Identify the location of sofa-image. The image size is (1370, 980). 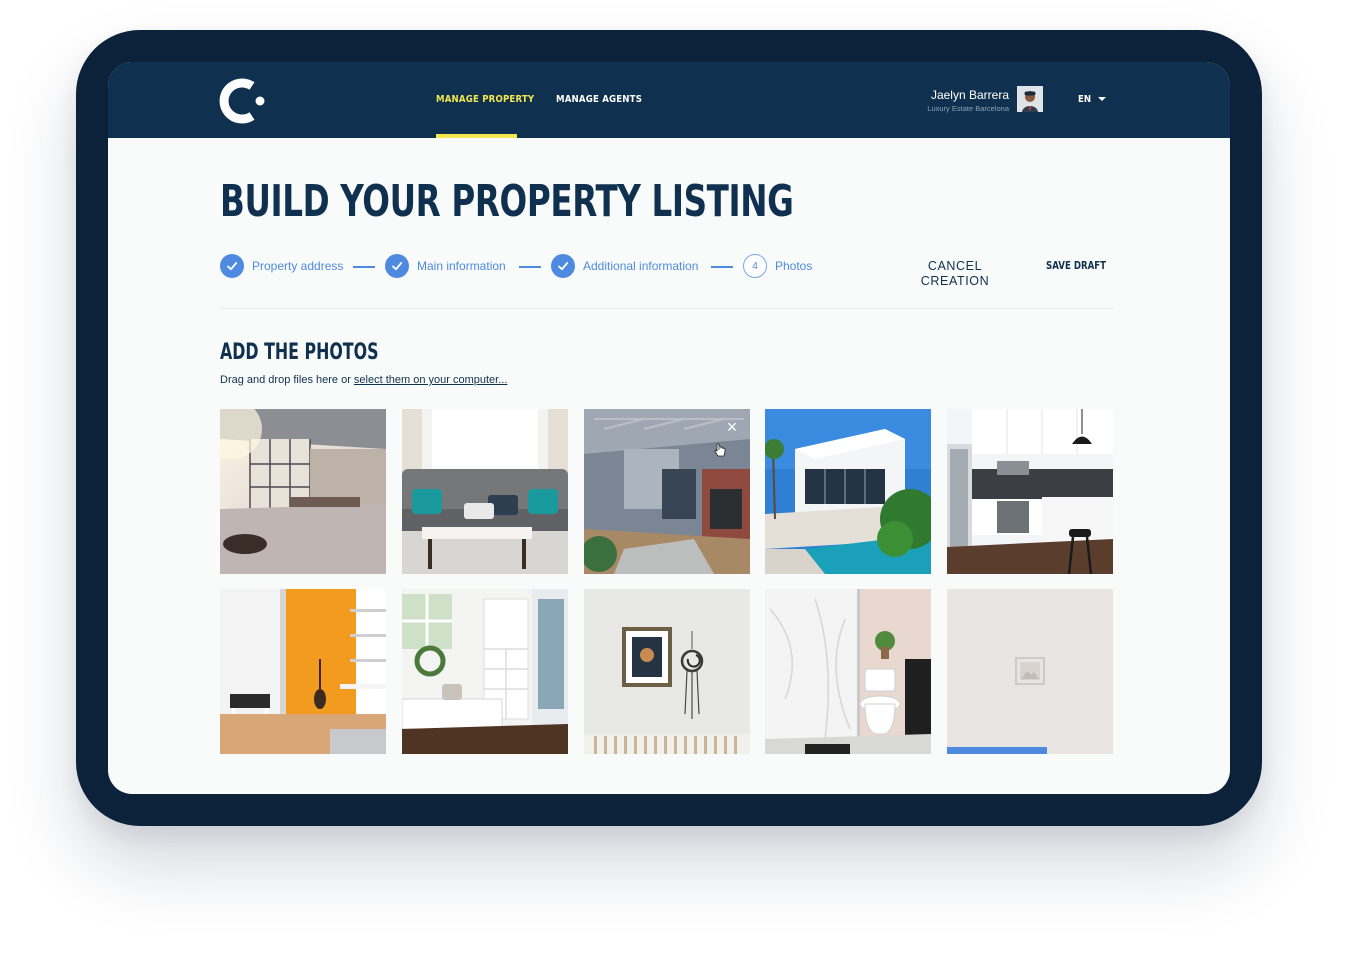
(485, 491).